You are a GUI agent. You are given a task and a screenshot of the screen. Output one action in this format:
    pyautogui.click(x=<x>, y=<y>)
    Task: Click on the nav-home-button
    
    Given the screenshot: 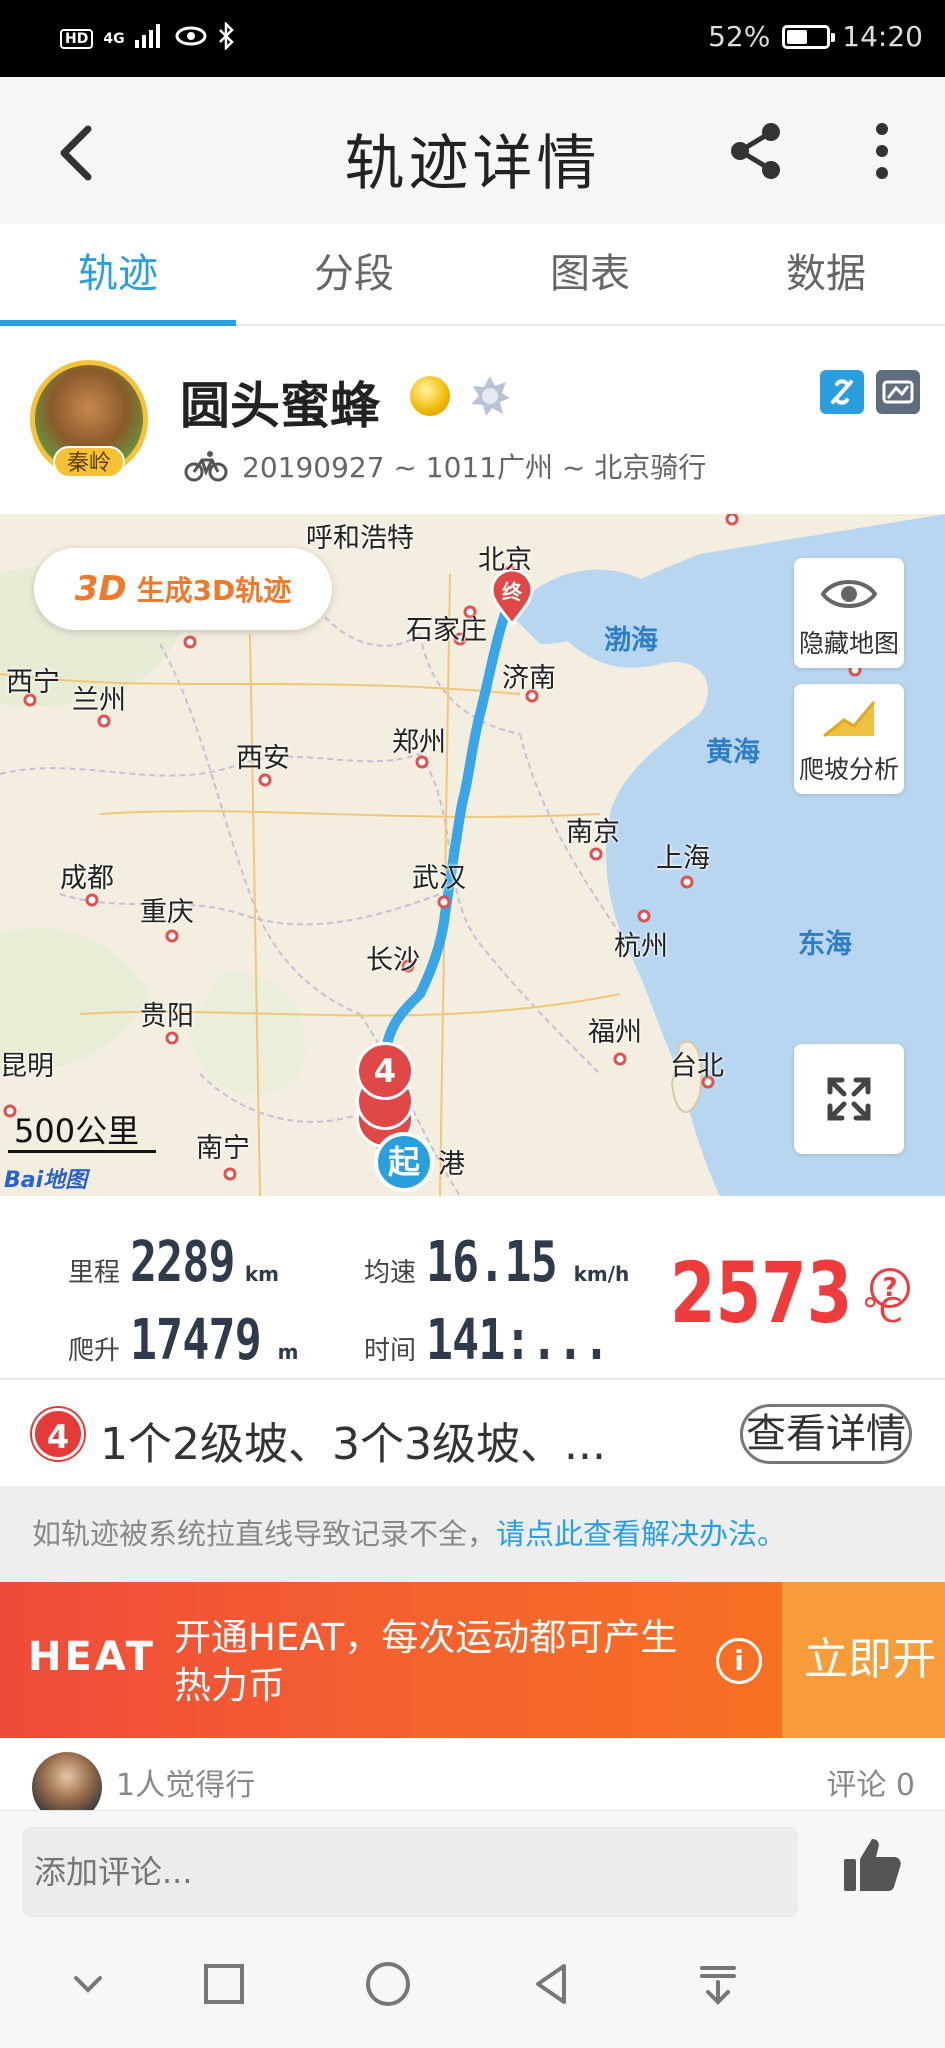 What is the action you would take?
    pyautogui.click(x=388, y=1984)
    